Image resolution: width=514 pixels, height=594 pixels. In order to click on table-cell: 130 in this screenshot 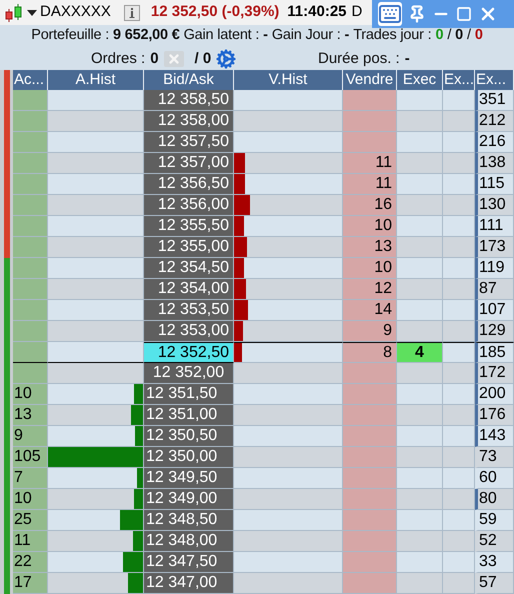, I will do `click(494, 205)`.